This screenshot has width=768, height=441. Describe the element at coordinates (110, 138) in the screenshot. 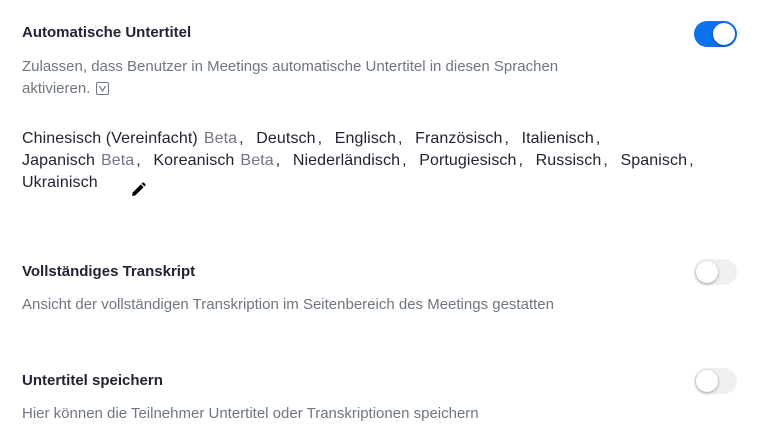

I see `language-name: Chinesisch (Vereinfacht)` at that location.